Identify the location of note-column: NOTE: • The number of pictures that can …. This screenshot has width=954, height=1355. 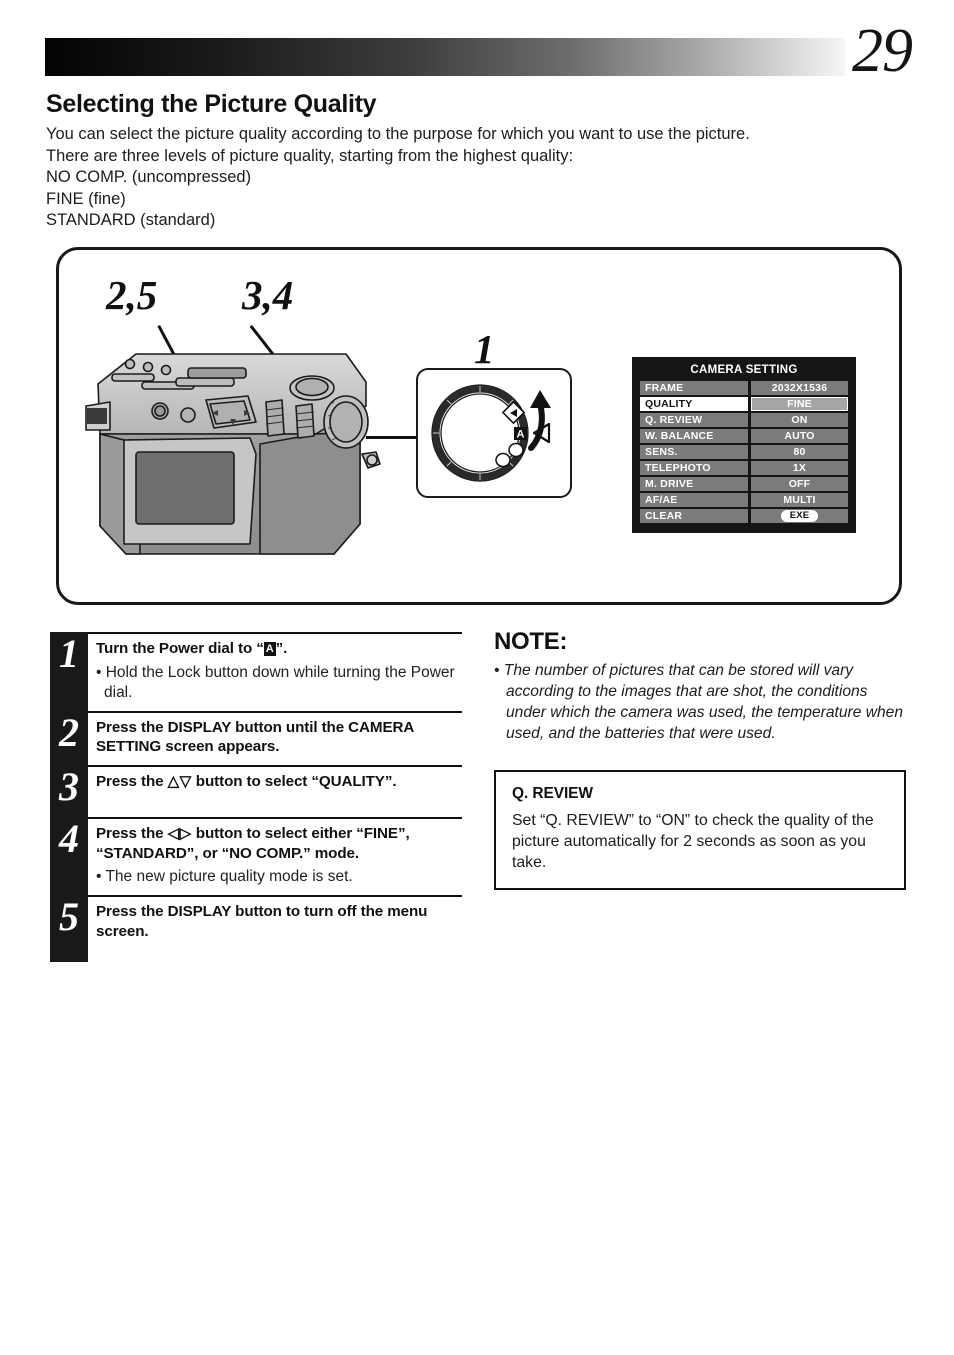
(700, 759).